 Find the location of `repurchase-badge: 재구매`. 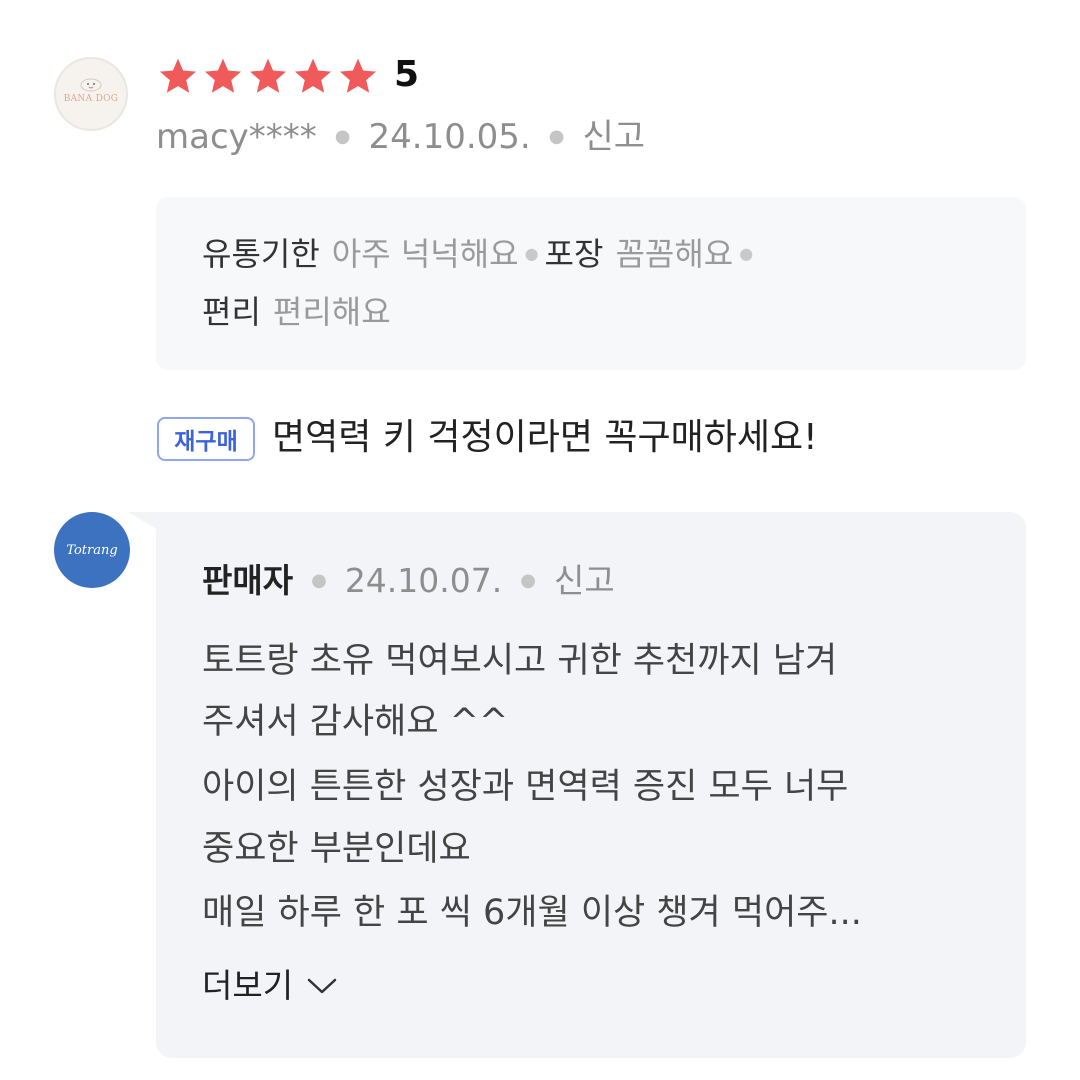

repurchase-badge: 재구매 is located at coordinates (206, 439).